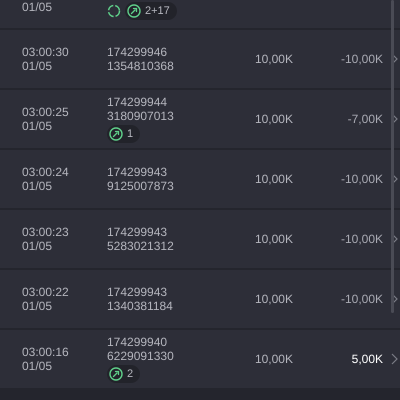 The image size is (400, 400). What do you see at coordinates (137, 52) in the screenshot?
I see `id-text: 174299946` at bounding box center [137, 52].